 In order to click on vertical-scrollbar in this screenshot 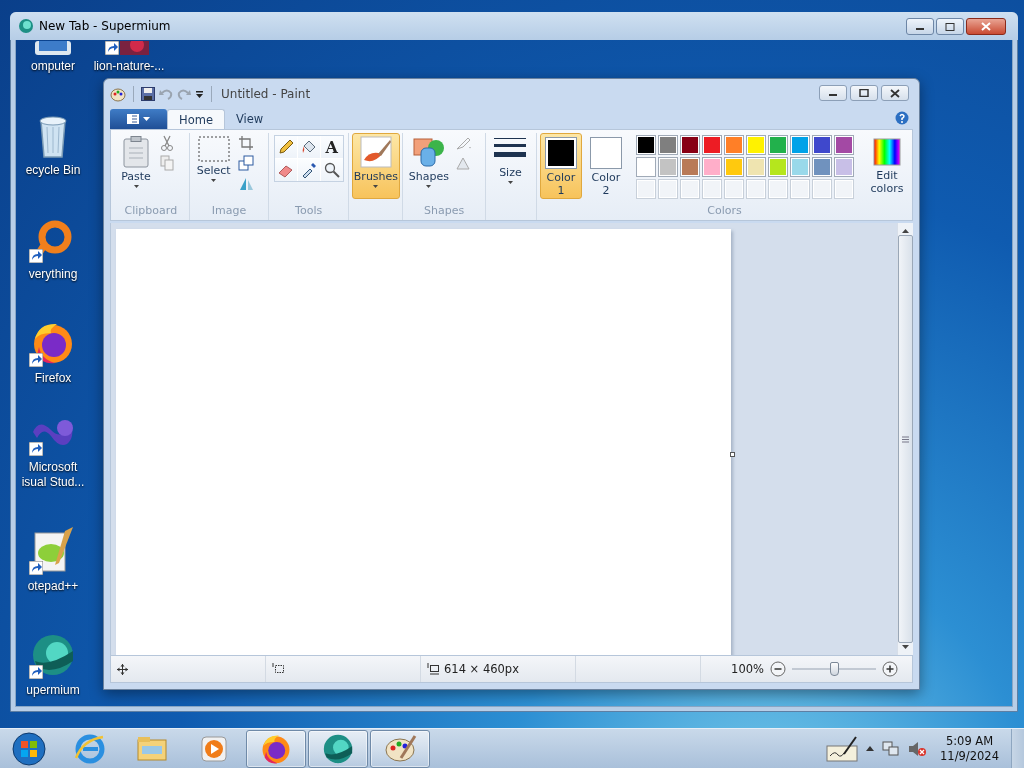, I will do `click(905, 439)`.